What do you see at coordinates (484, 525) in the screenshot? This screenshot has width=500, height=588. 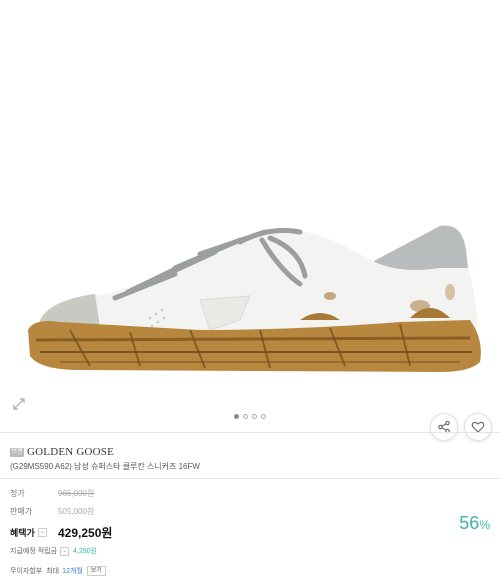 I see `discount-unit: %` at bounding box center [484, 525].